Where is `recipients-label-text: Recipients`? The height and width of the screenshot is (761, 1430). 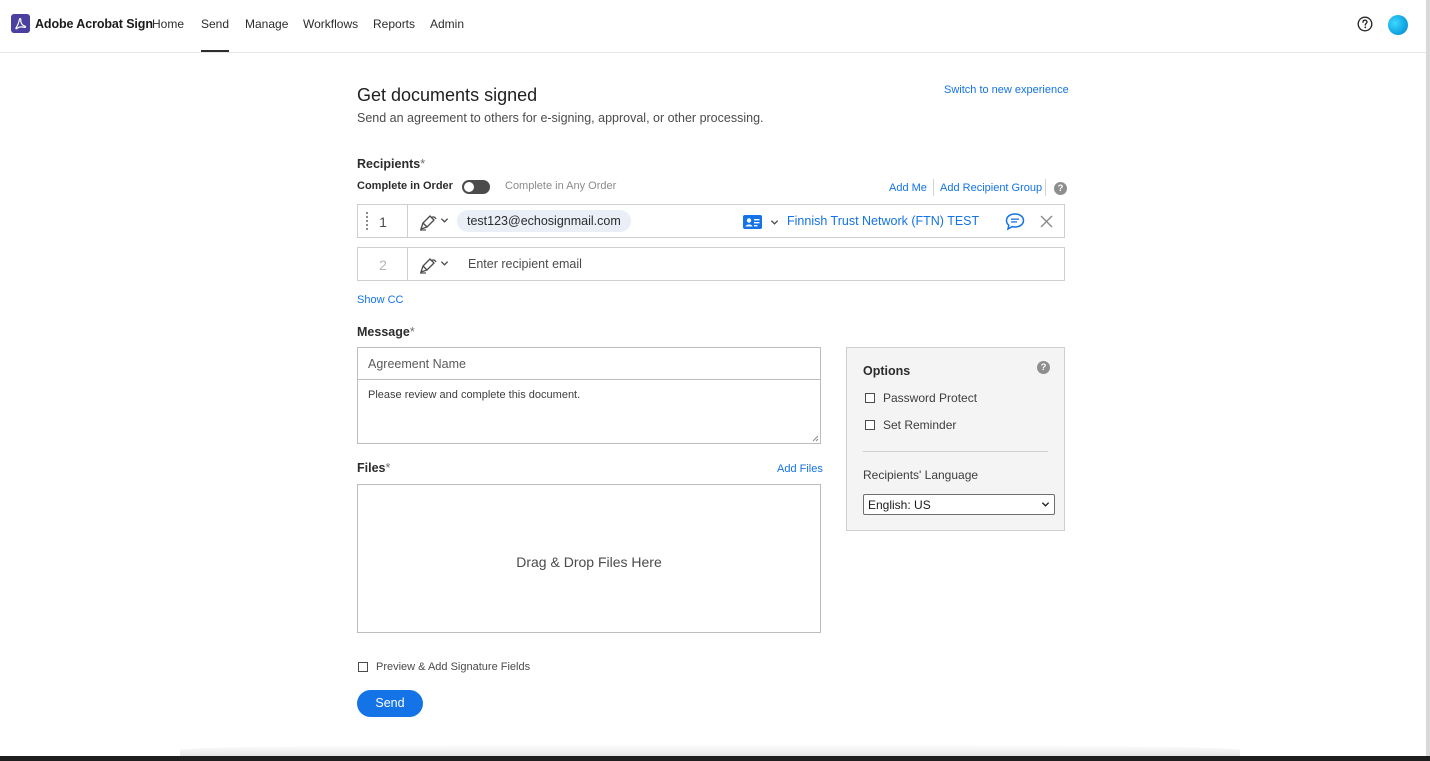 recipients-label-text: Recipients is located at coordinates (389, 164).